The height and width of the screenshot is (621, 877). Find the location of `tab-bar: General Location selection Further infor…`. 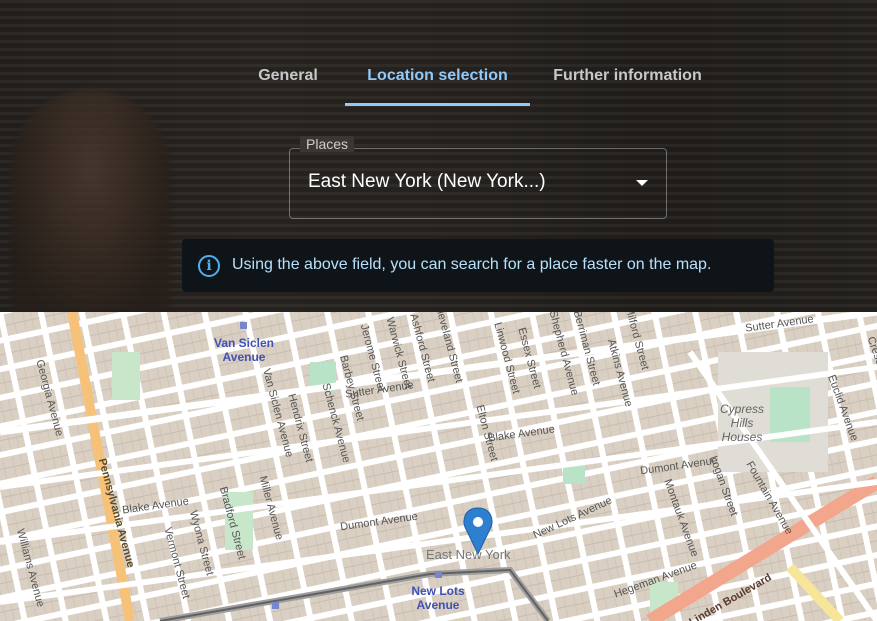

tab-bar: General Location selection Further infor… is located at coordinates (438, 83).